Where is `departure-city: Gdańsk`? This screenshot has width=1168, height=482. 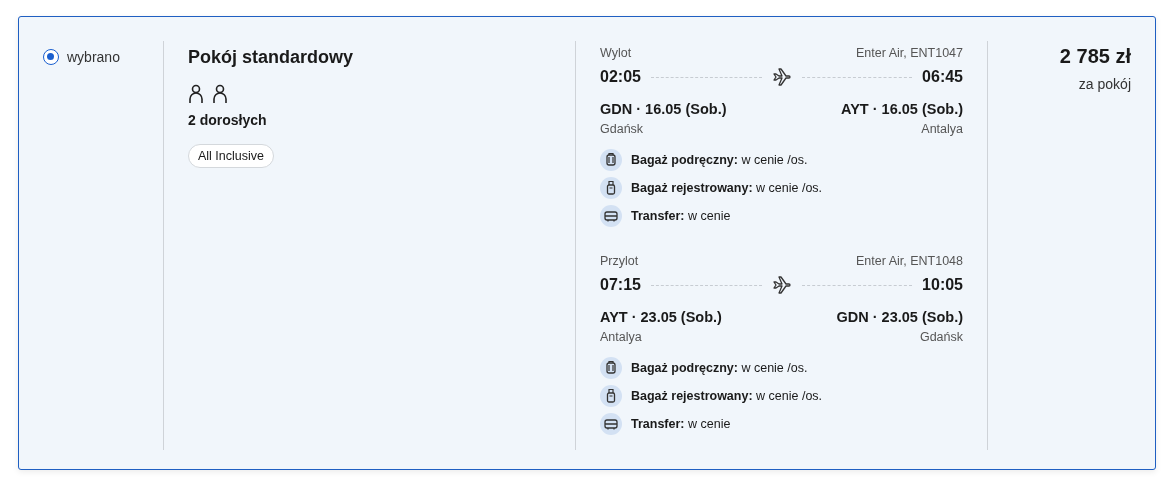 departure-city: Gdańsk is located at coordinates (622, 129).